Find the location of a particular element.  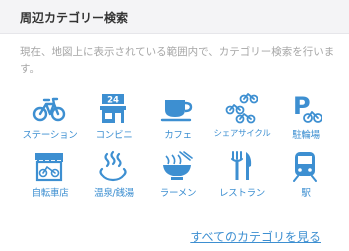

bicycle-parking-icon: P is located at coordinates (307, 107).